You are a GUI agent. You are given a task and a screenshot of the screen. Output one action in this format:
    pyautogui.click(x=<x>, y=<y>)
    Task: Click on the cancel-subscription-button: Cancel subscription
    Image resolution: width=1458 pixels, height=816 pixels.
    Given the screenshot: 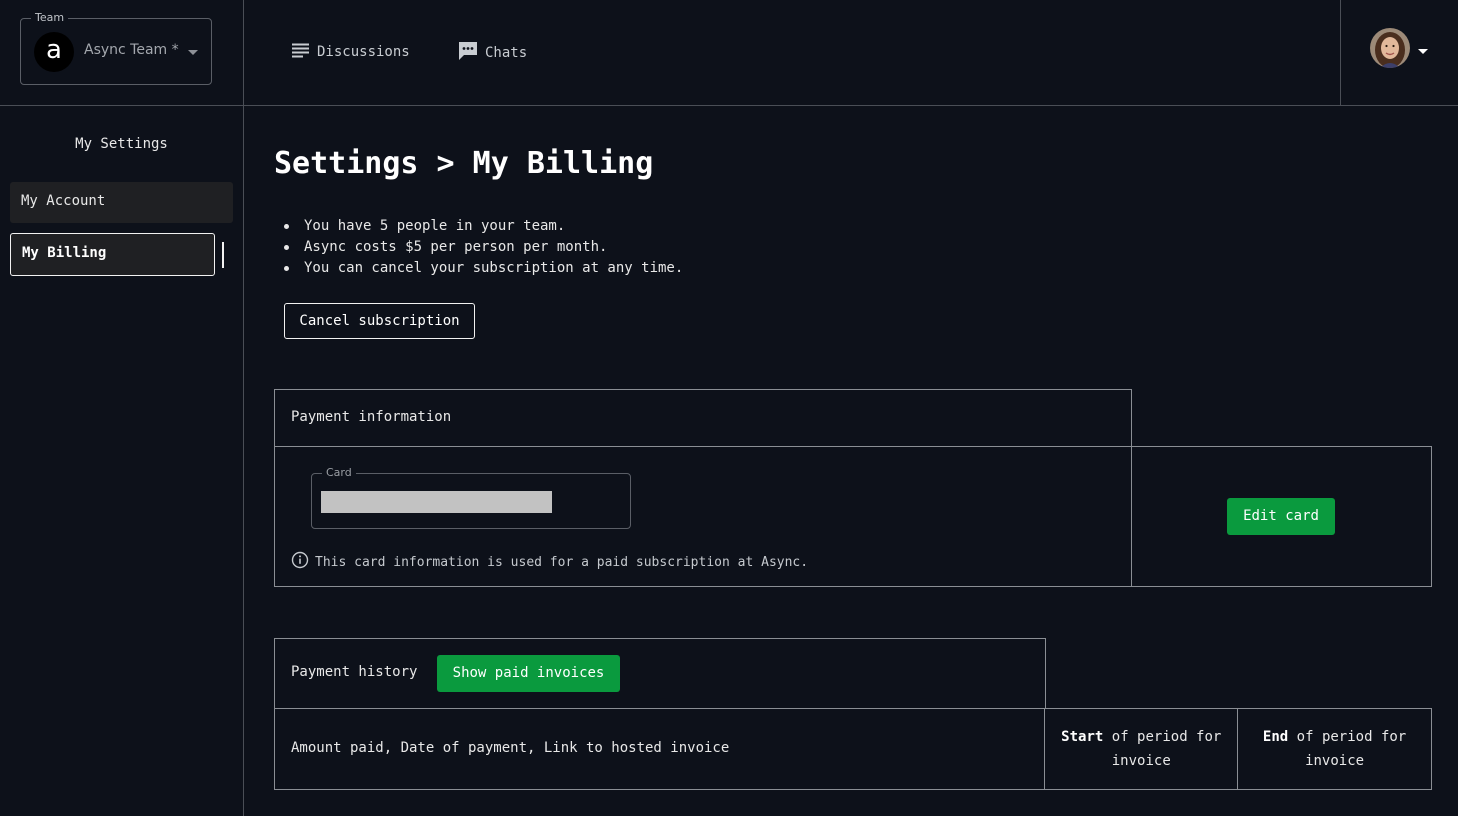 What is the action you would take?
    pyautogui.click(x=379, y=321)
    